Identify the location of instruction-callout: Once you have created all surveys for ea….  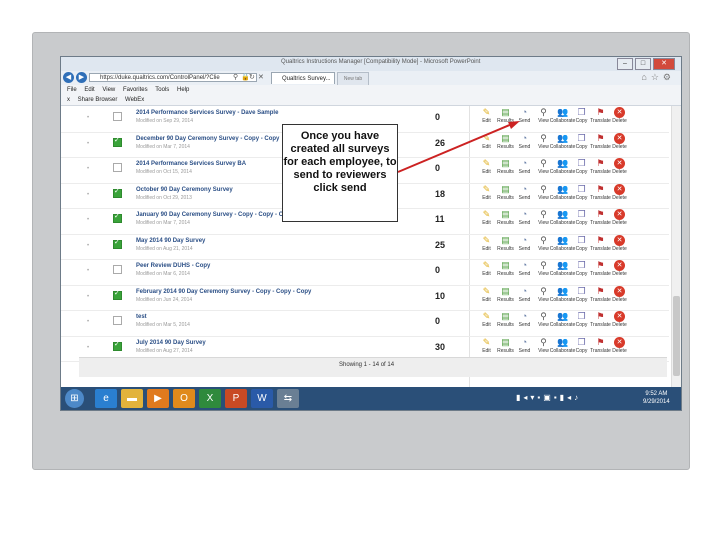
(340, 173).